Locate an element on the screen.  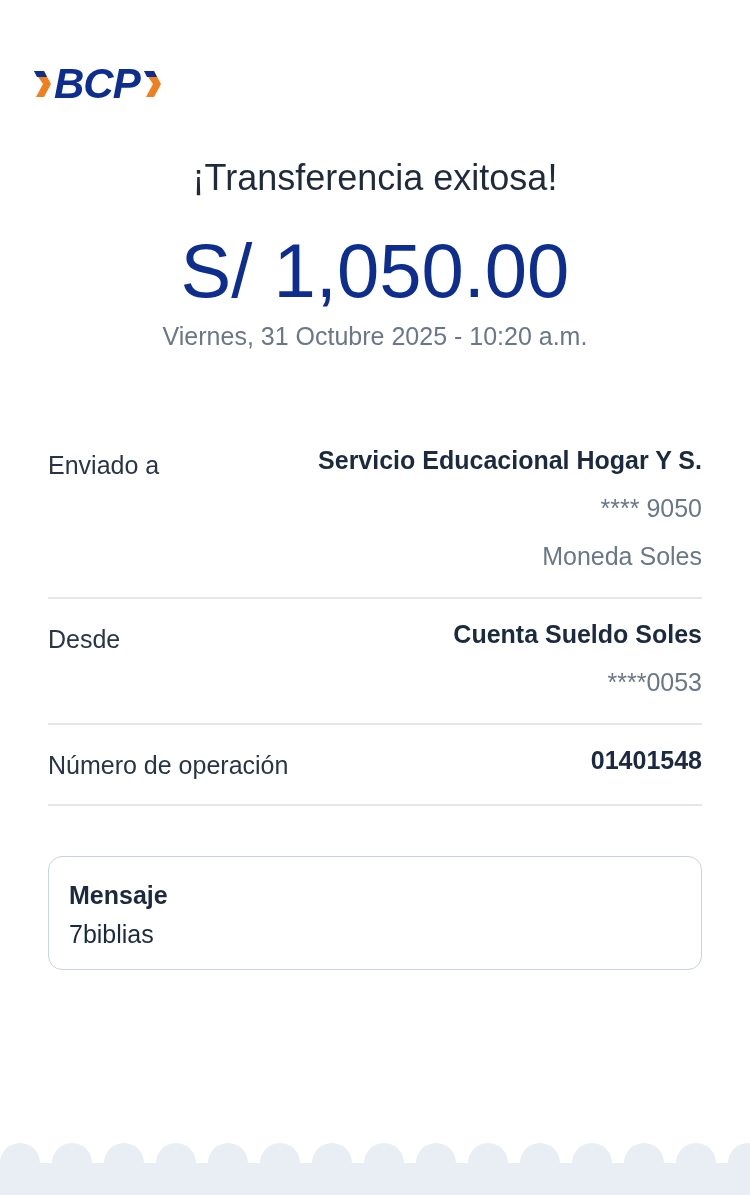
detail-value: Cuenta Sueldo Soles is located at coordinates (577, 634).